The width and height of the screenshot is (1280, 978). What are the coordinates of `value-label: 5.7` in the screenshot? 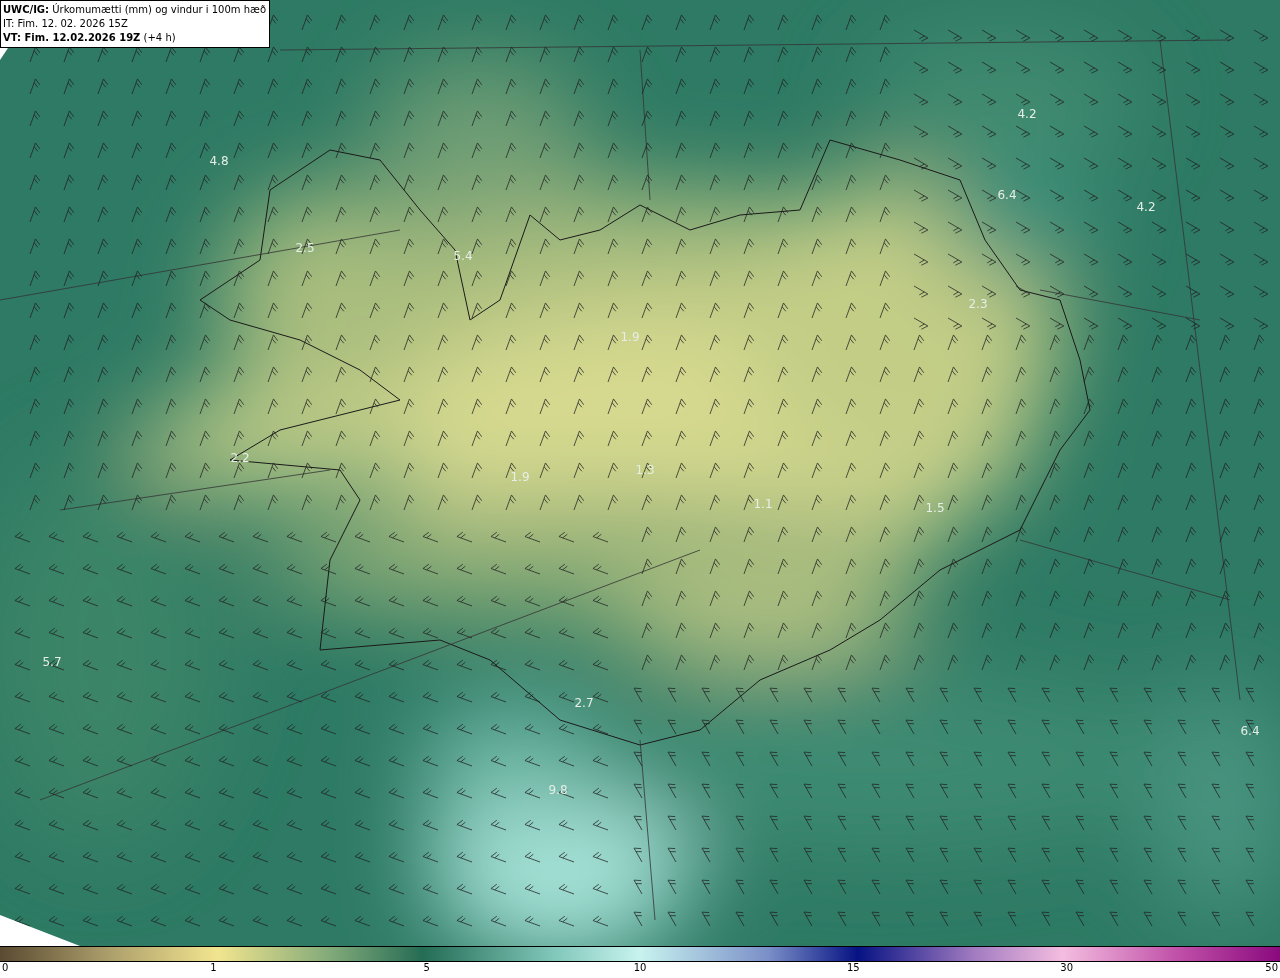 It's located at (52, 662).